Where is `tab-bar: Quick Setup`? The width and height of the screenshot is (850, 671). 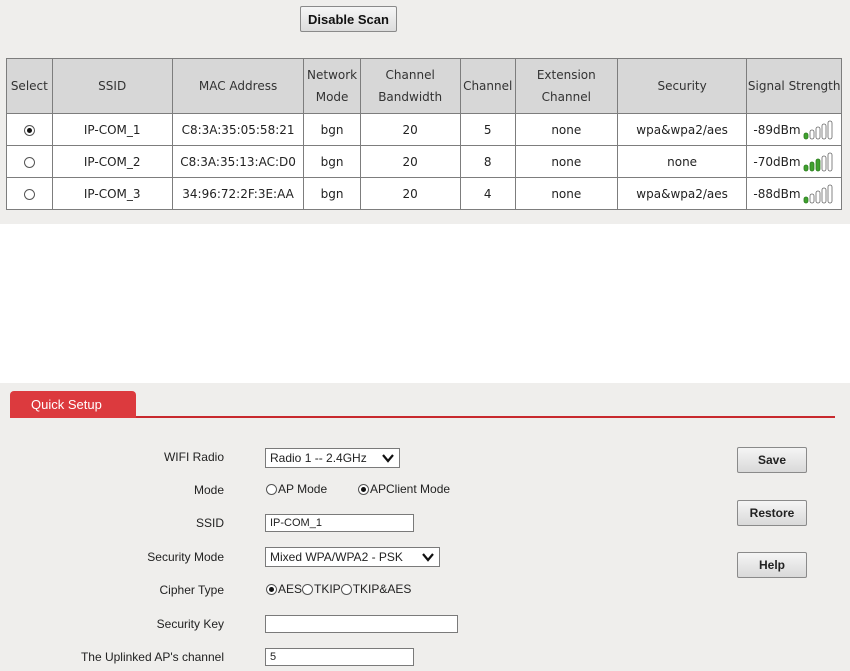
tab-bar: Quick Setup is located at coordinates (425, 401).